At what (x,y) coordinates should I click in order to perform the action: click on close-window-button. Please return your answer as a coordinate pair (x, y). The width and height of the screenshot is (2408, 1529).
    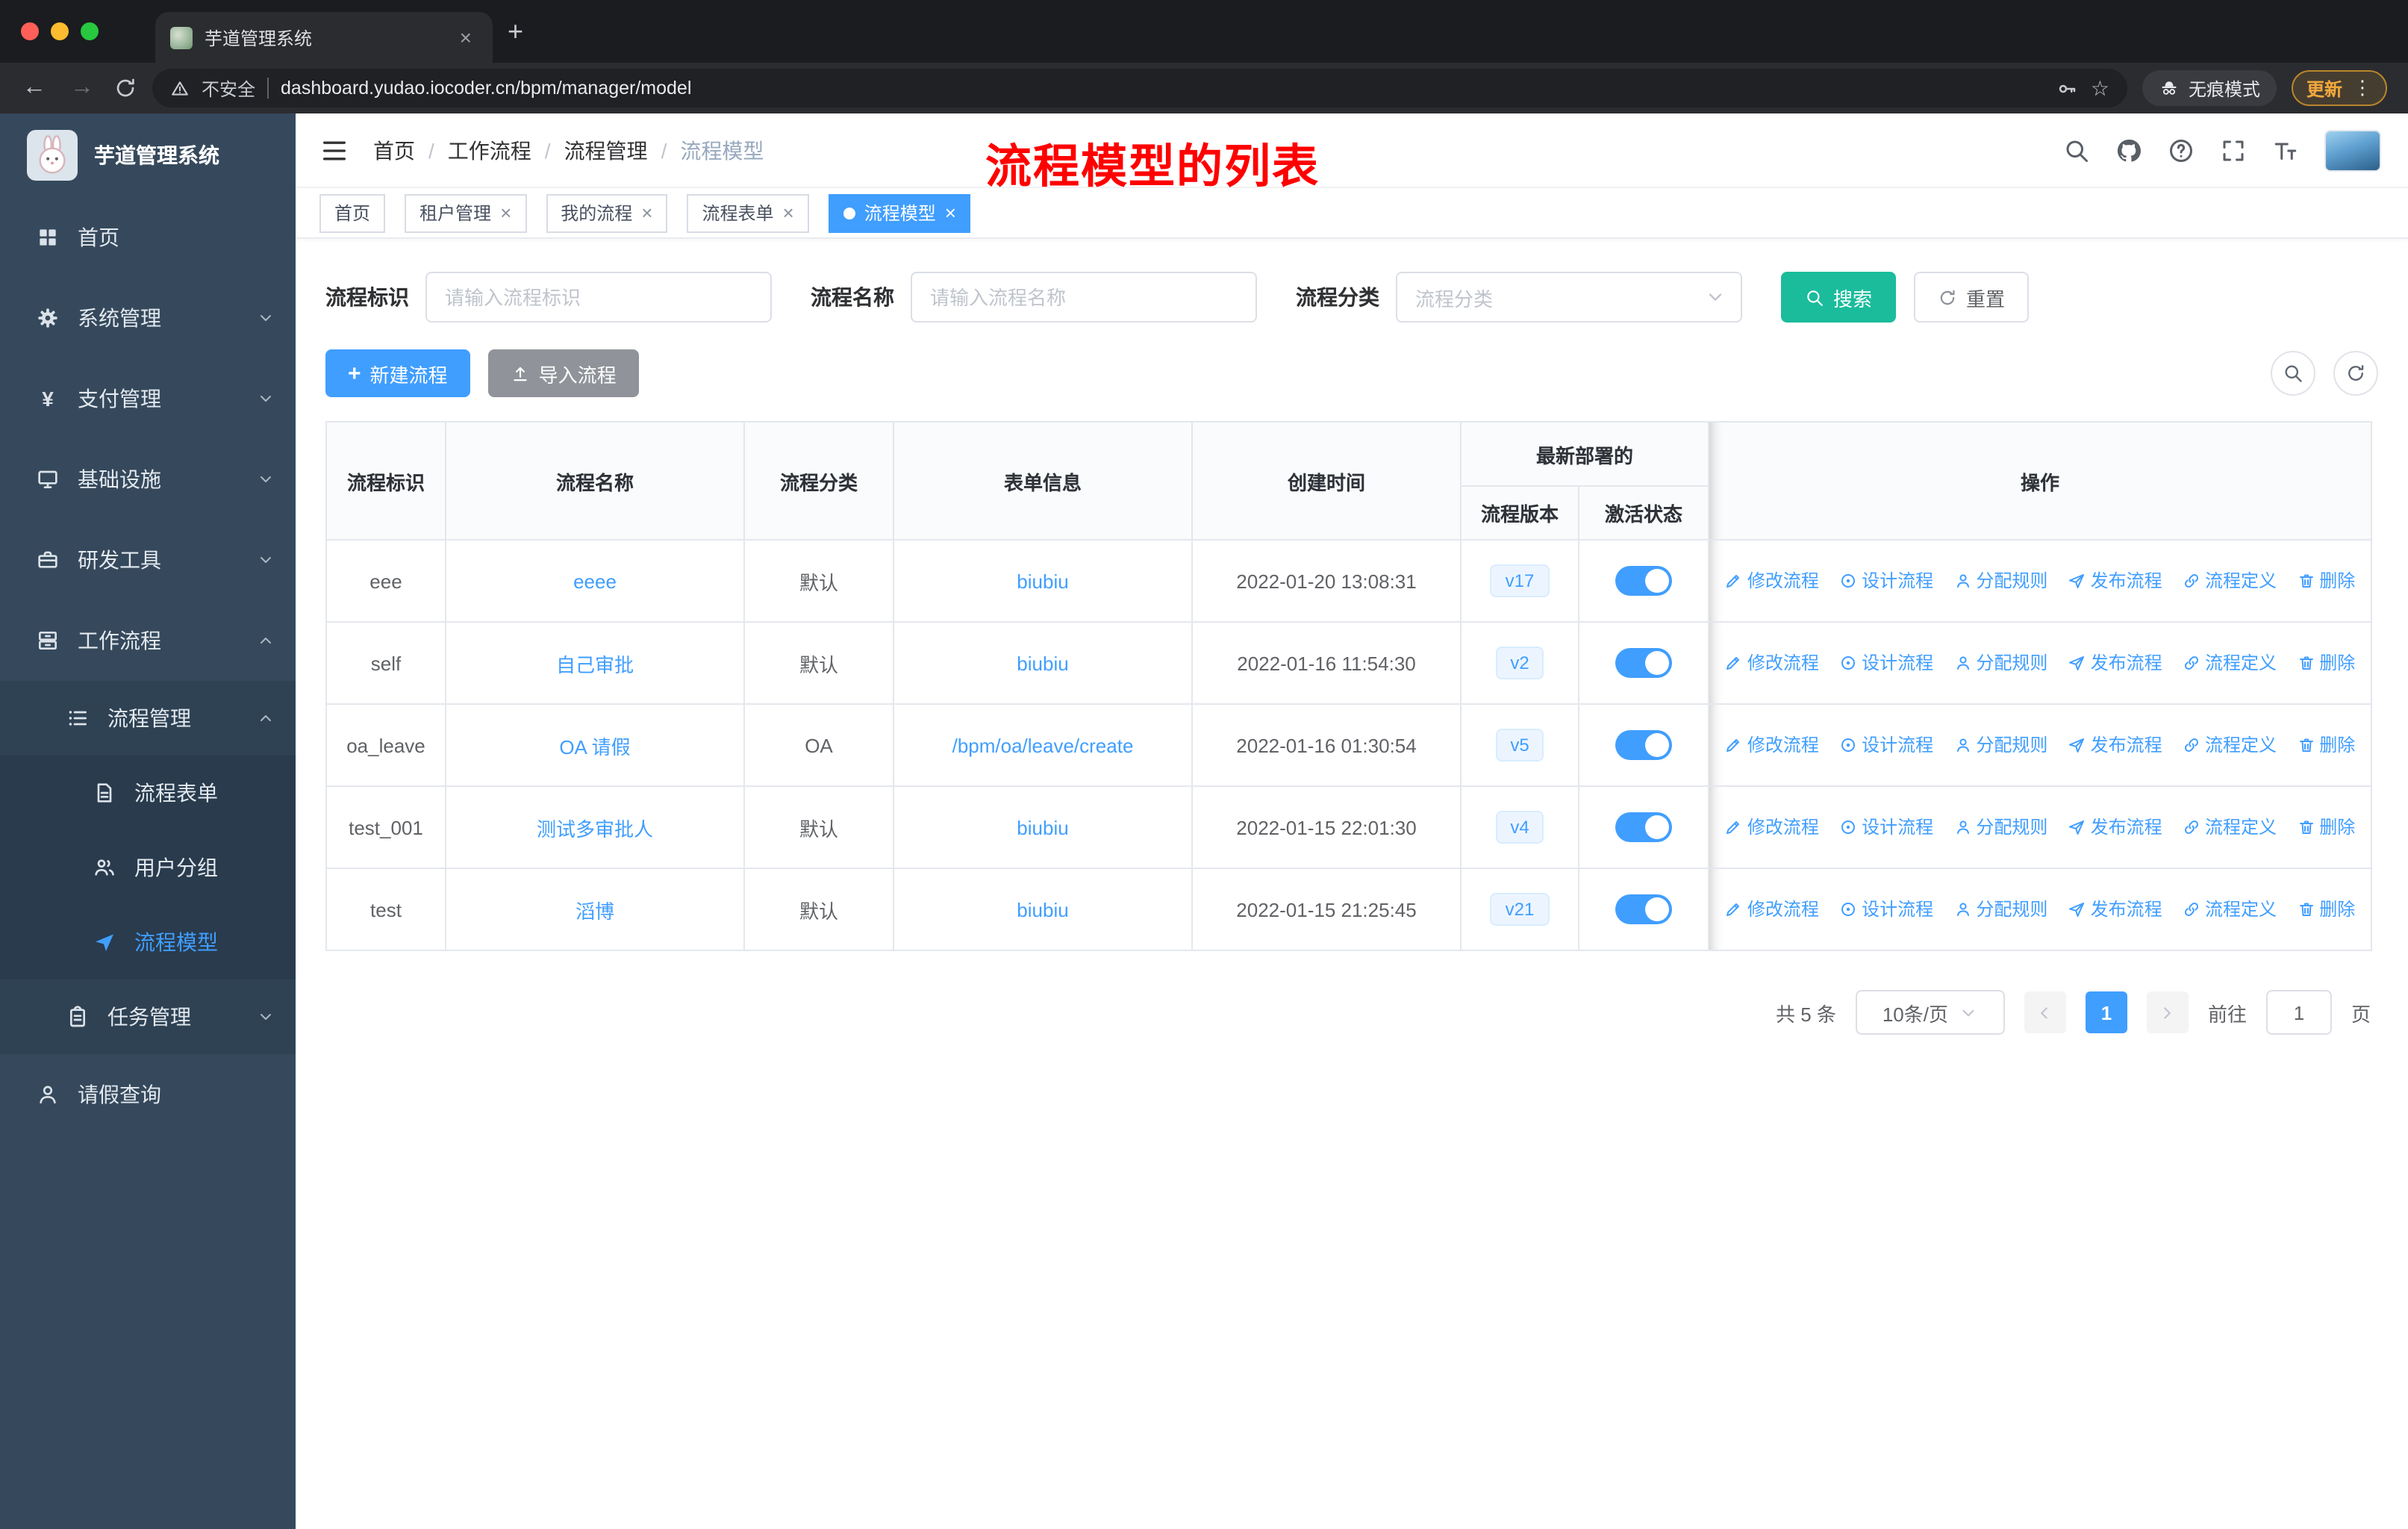
    Looking at the image, I should click on (30, 31).